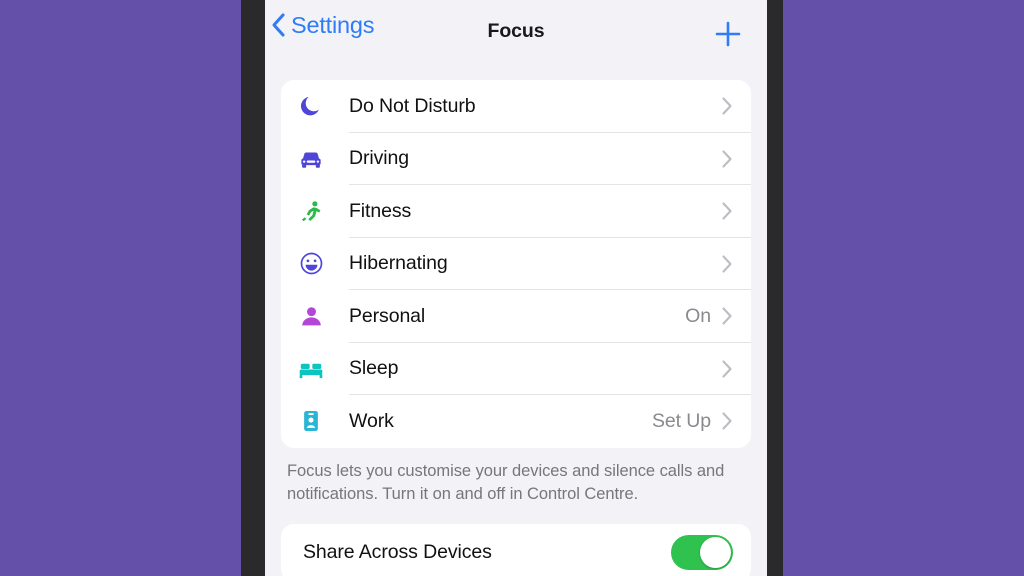 The image size is (1024, 576). I want to click on car-icon, so click(311, 159).